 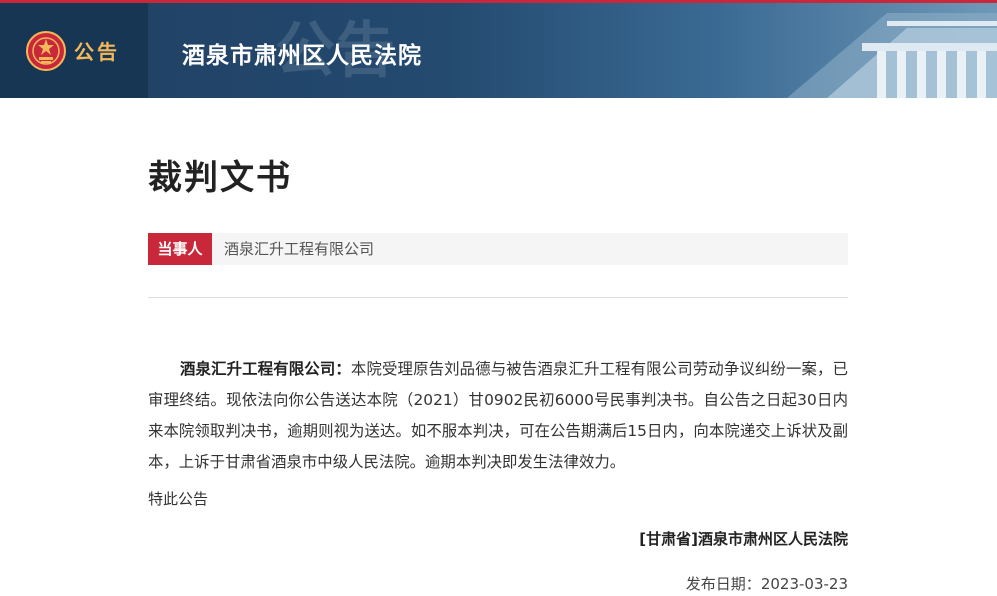 What do you see at coordinates (46, 51) in the screenshot?
I see `court-emblem-icon` at bounding box center [46, 51].